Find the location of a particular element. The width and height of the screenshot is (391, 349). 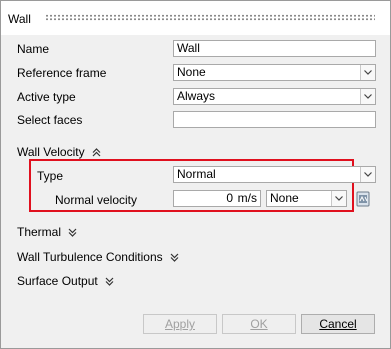

expression-editor-icon is located at coordinates (363, 199).